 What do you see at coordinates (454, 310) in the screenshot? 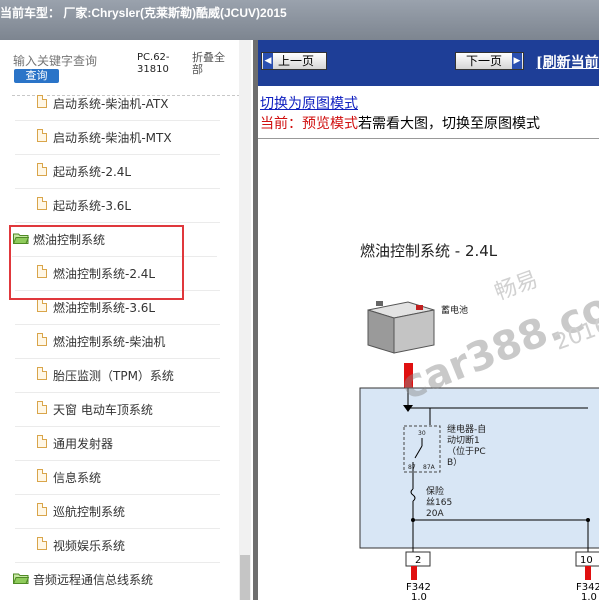
I see `battery-label: 蓄电池` at bounding box center [454, 310].